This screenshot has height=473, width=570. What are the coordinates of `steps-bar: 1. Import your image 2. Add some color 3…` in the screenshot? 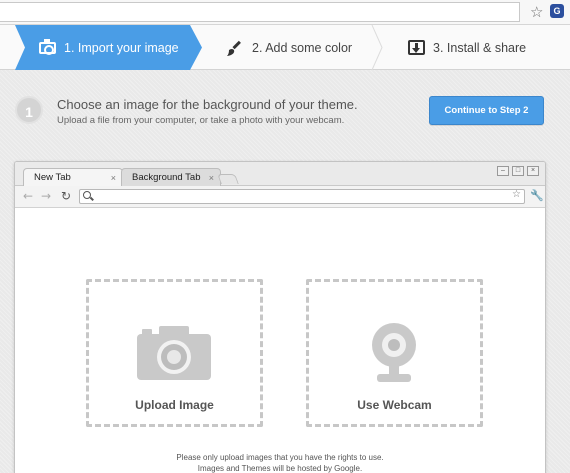 It's located at (285, 47).